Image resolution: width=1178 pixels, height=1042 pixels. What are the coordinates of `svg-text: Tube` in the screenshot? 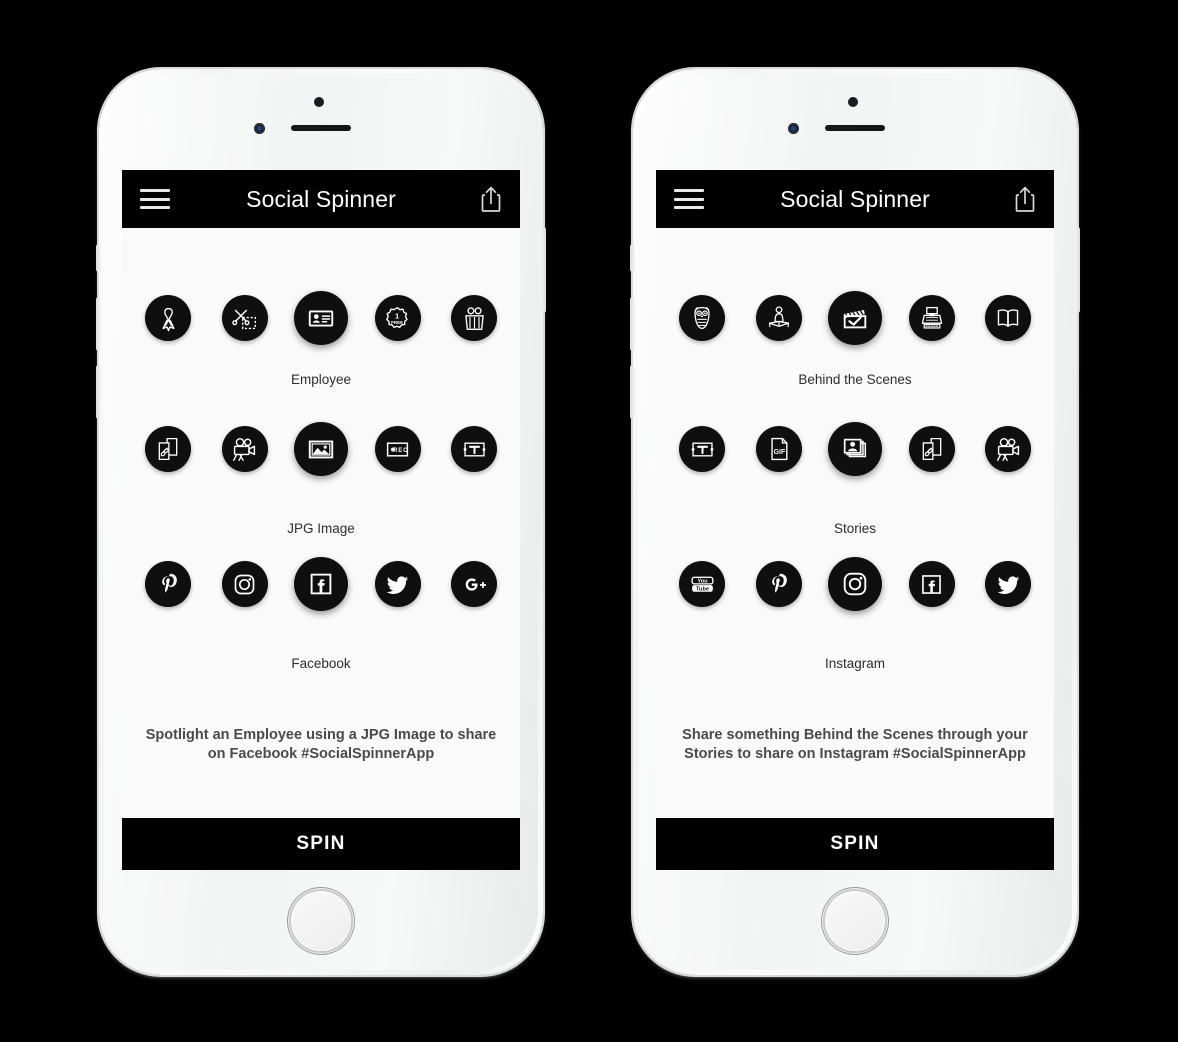 It's located at (701, 589).